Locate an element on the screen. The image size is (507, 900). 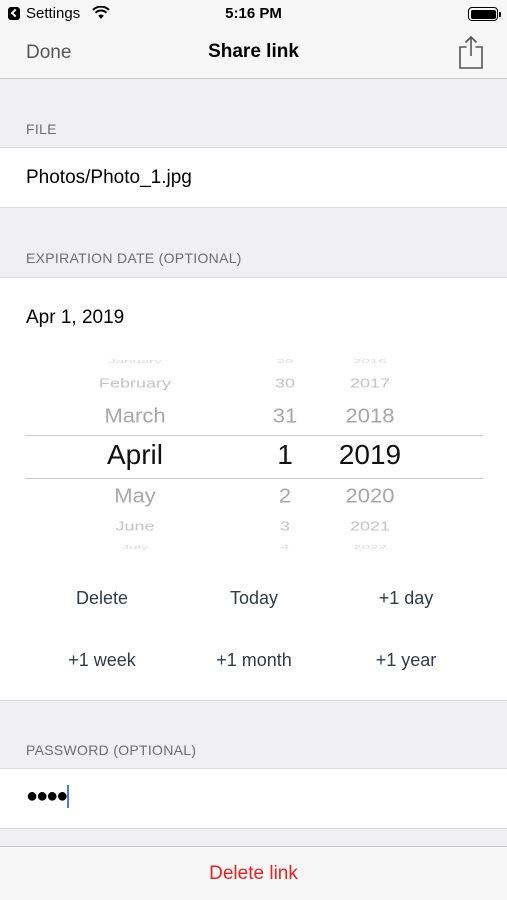
bottom-toolbar: Delete link is located at coordinates (253, 873).